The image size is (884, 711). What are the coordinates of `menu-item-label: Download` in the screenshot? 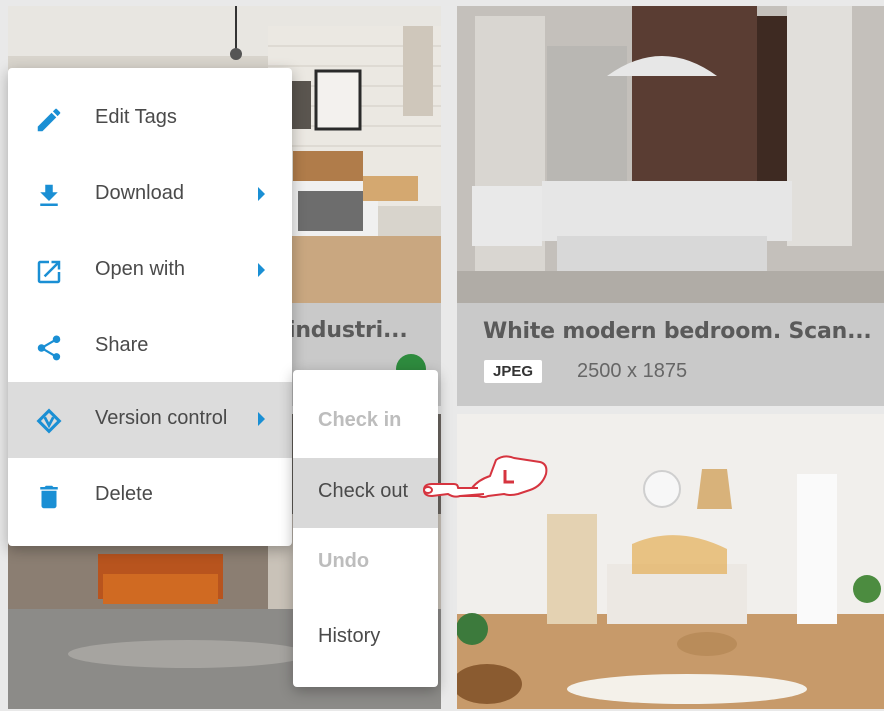 It's located at (139, 193).